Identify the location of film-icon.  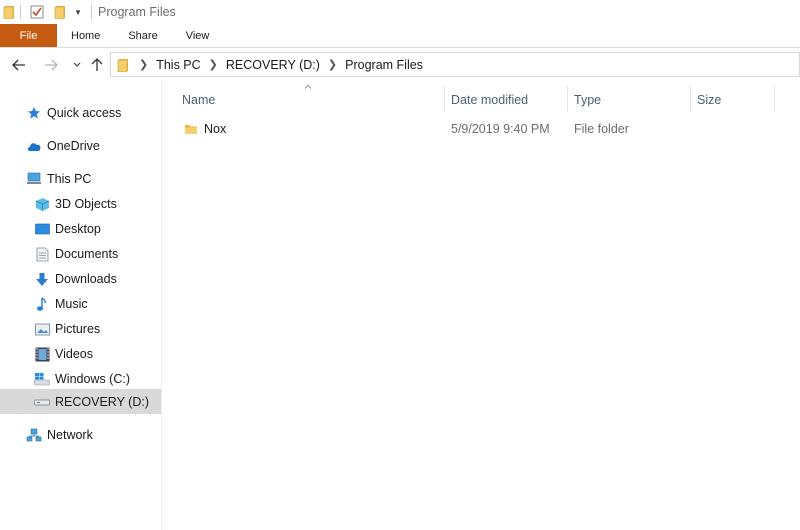
(42, 354).